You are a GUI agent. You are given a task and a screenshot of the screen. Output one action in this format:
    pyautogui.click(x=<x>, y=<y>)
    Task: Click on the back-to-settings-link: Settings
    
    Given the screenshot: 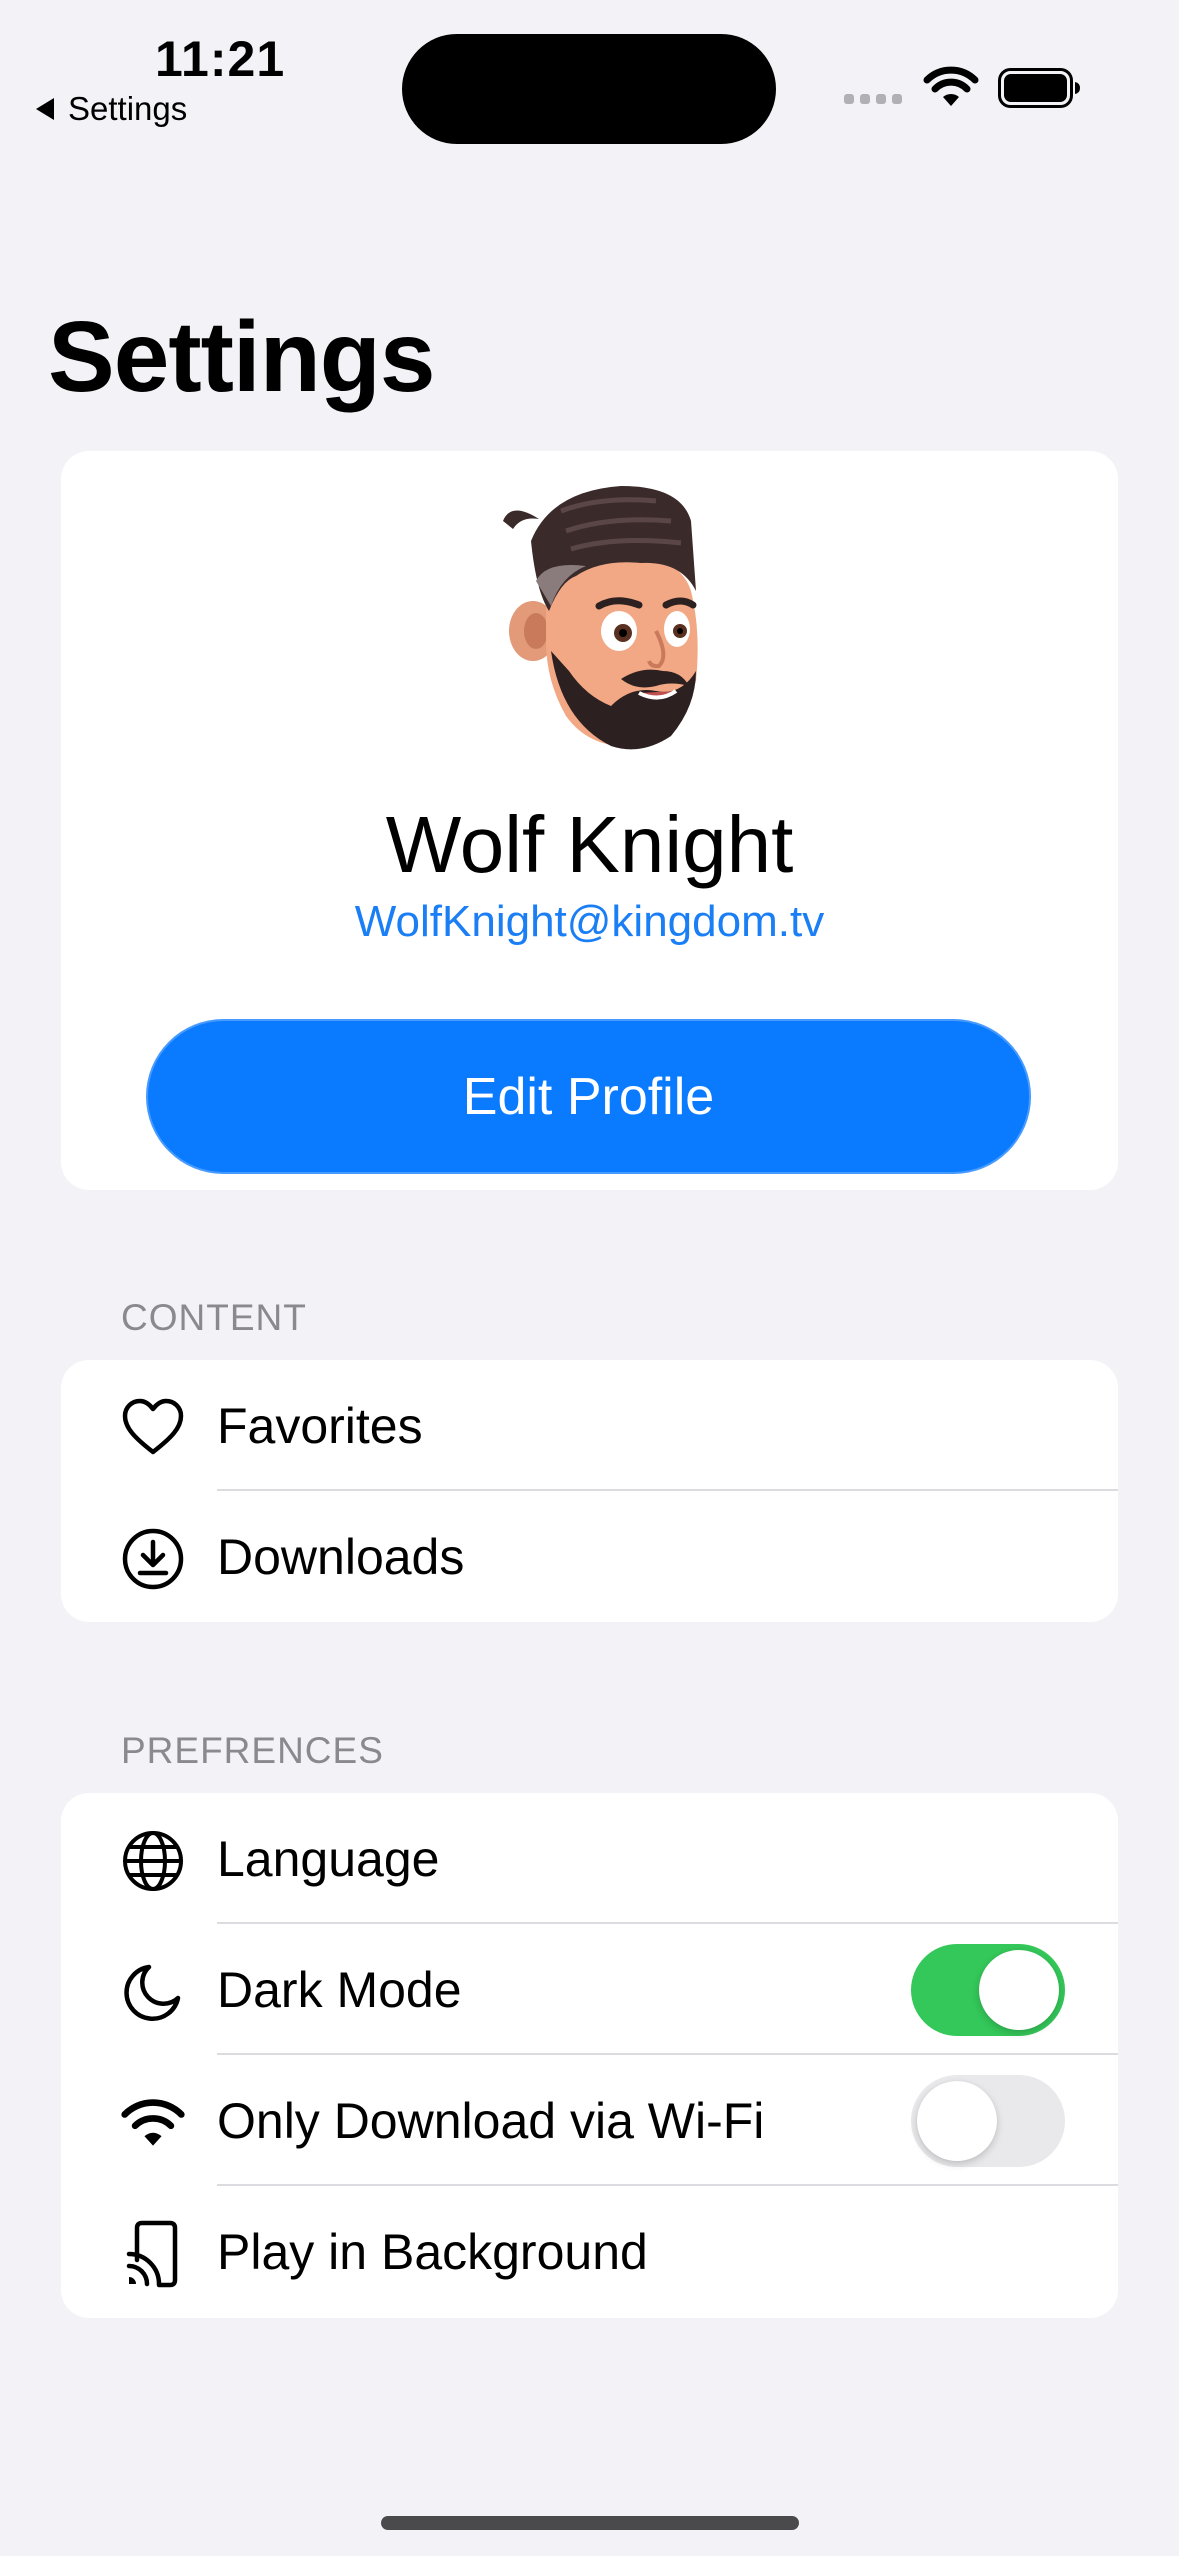 What is the action you would take?
    pyautogui.click(x=111, y=109)
    